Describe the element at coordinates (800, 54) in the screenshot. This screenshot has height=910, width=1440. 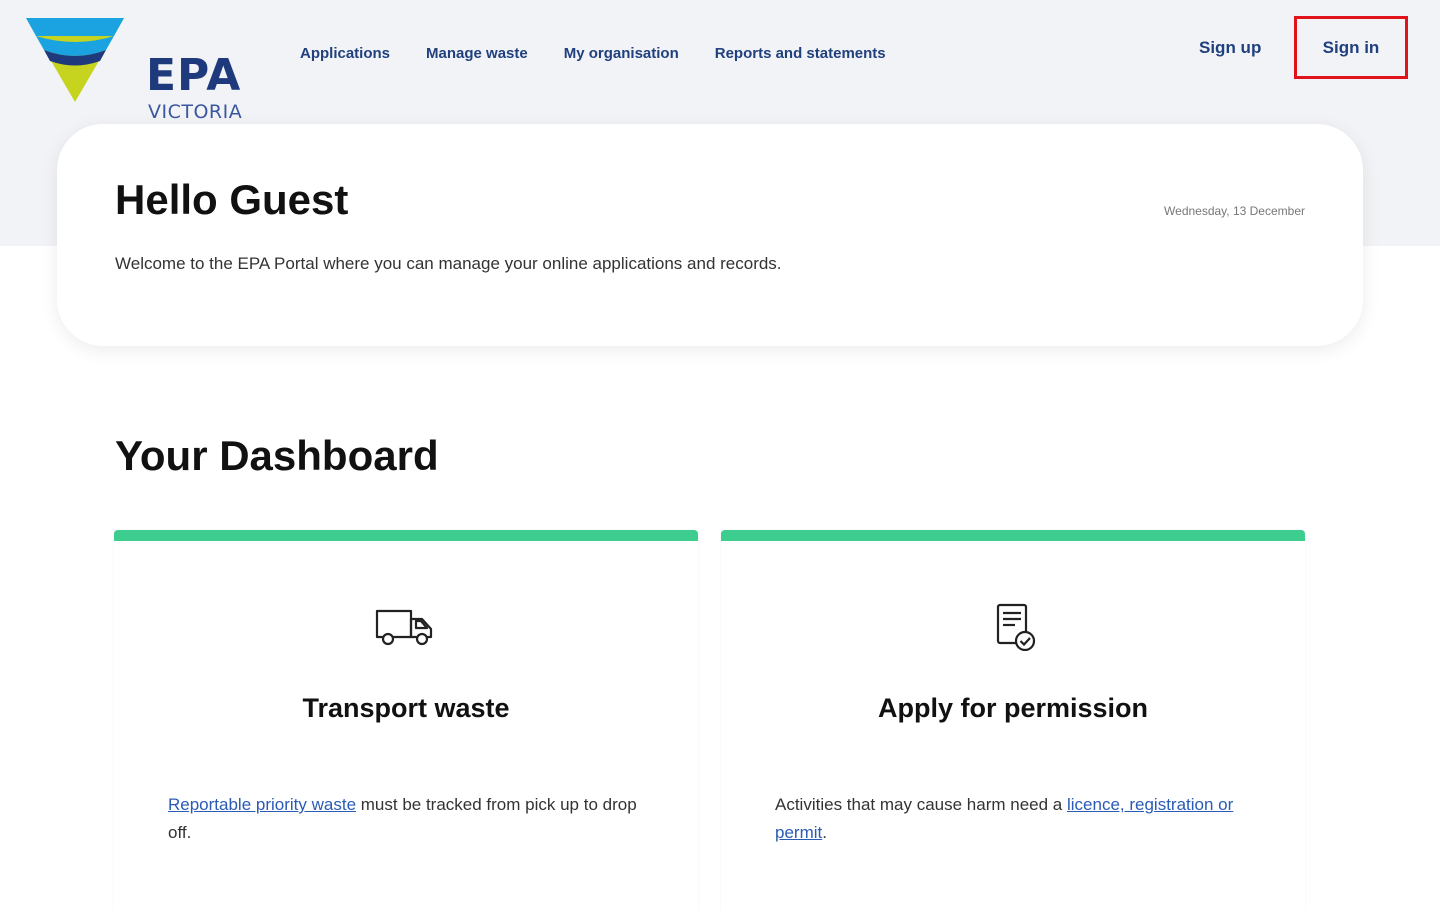
I see `nav-item-reports-and-statements: Reports and statements` at that location.